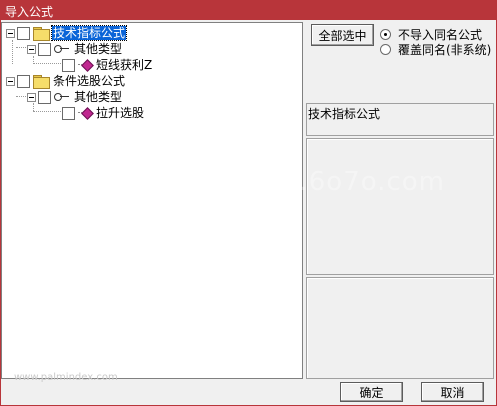 This screenshot has height=406, width=497. Describe the element at coordinates (400, 206) in the screenshot. I see `description-panel` at that location.